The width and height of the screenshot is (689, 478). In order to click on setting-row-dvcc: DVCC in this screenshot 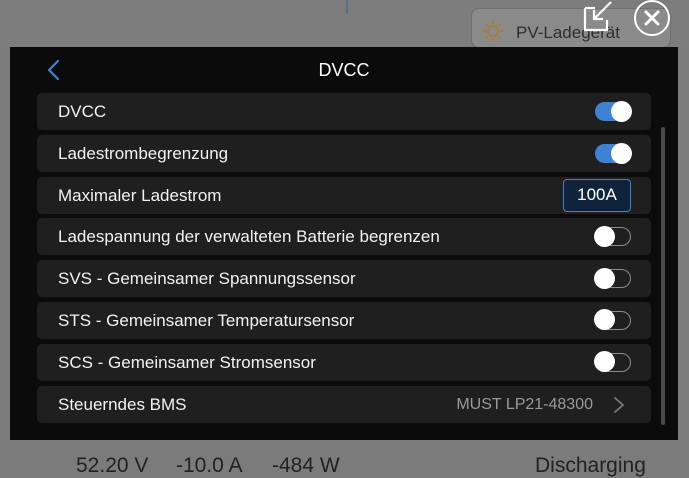, I will do `click(344, 111)`.